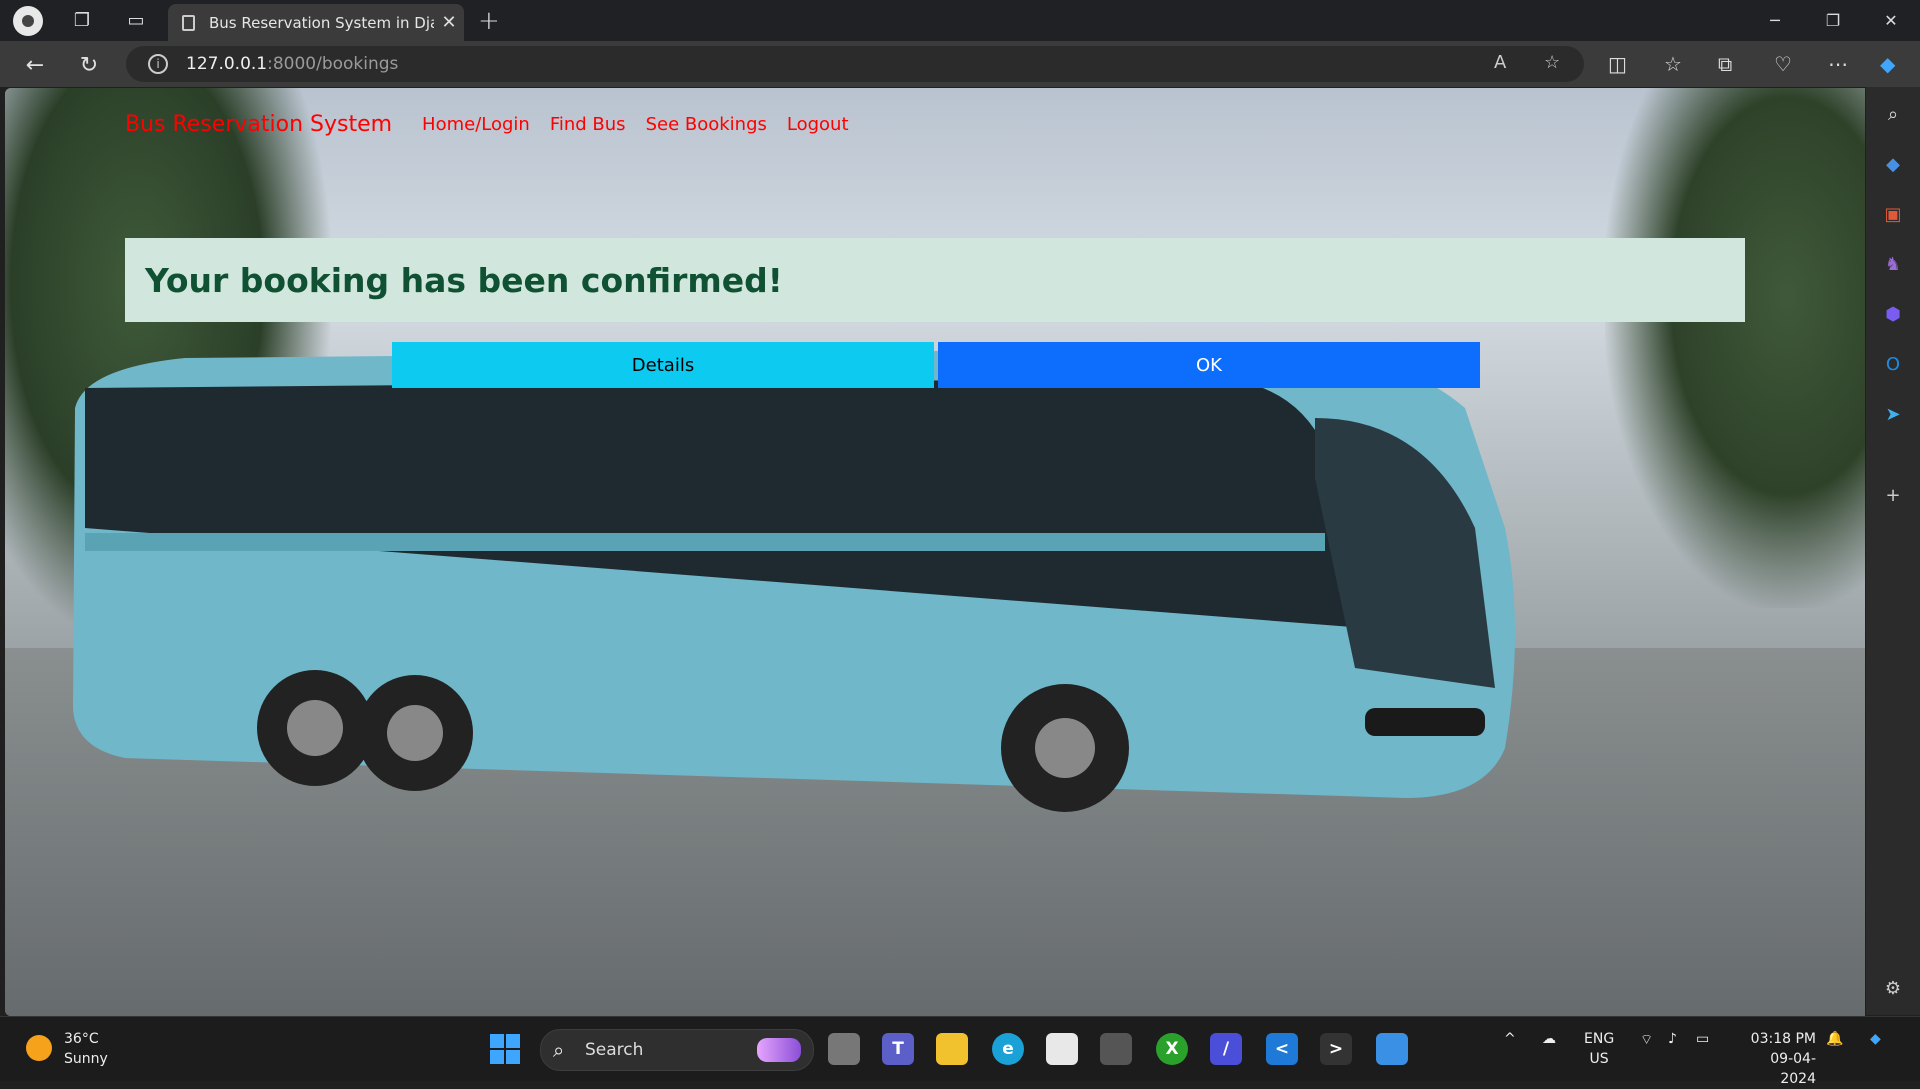  Describe the element at coordinates (1893, 988) in the screenshot. I see `sidebar-settings-gear-icon: ⚙` at that location.